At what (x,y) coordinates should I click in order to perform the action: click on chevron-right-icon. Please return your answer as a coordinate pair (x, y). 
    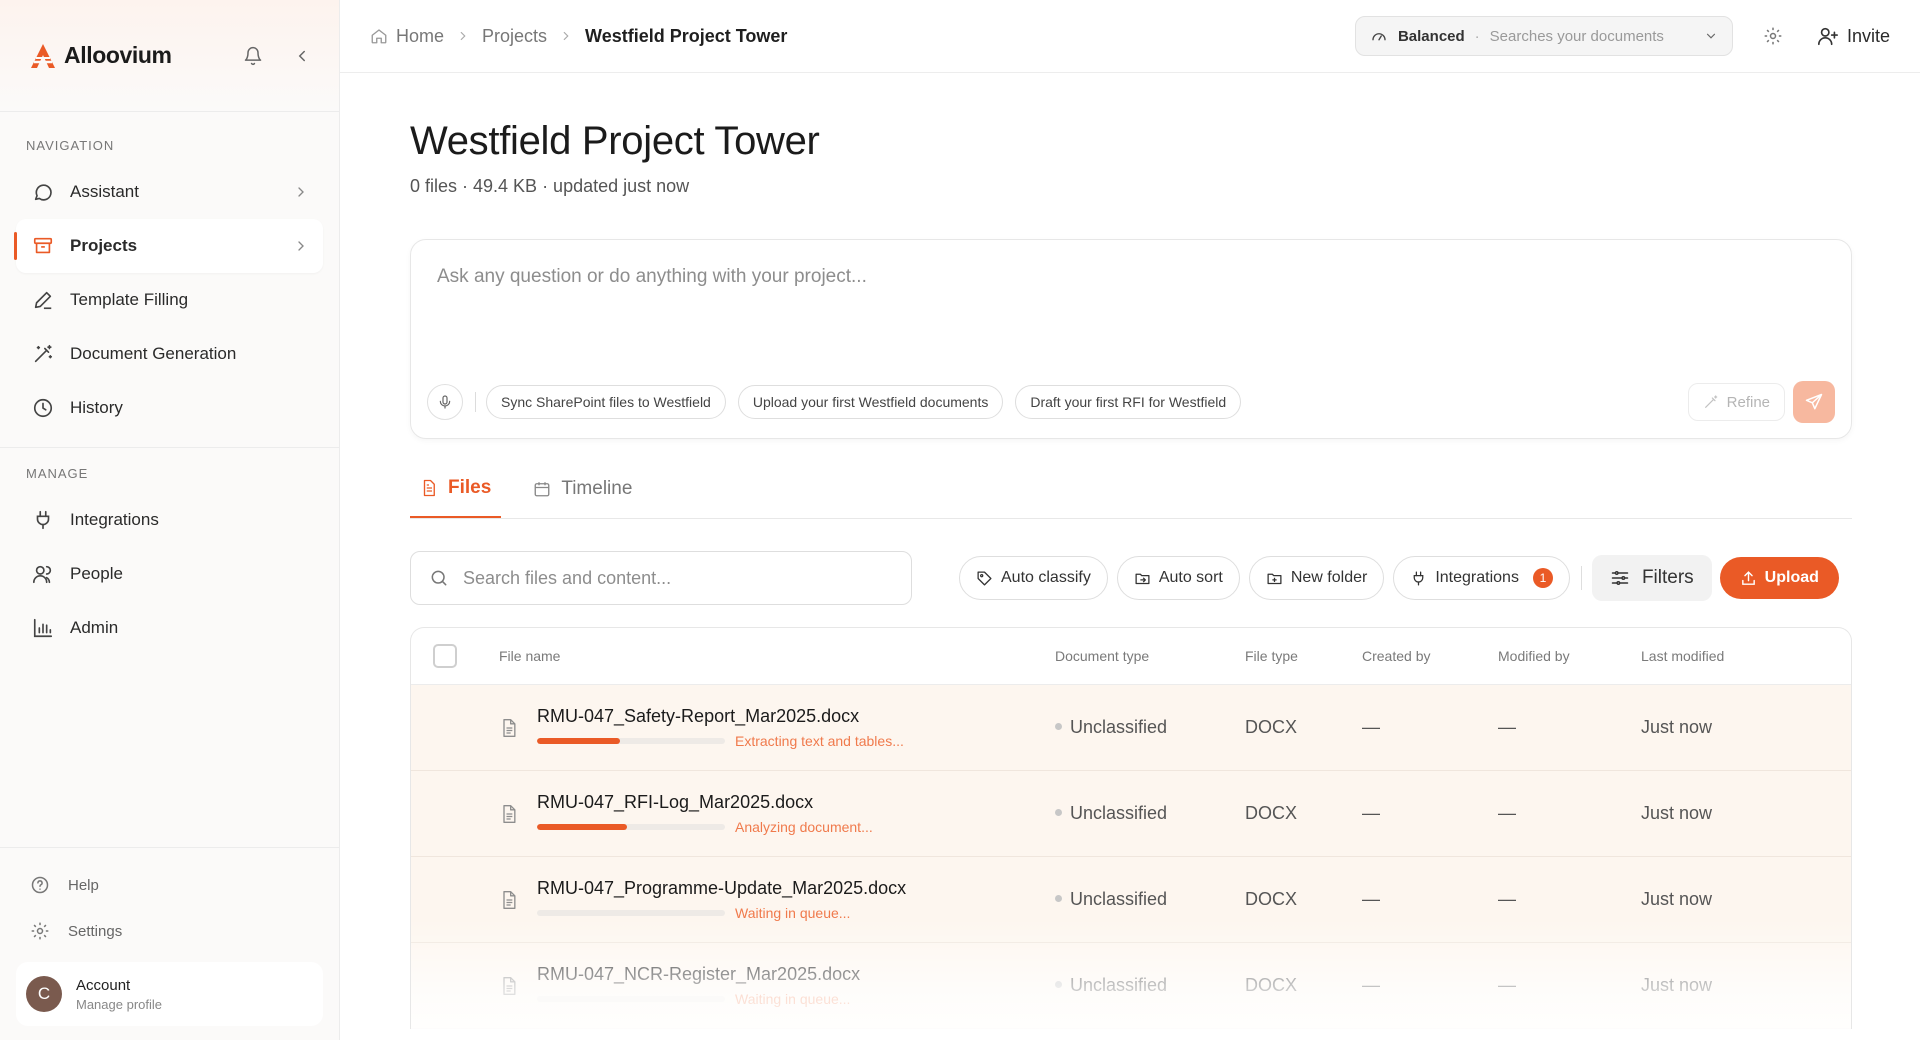
    Looking at the image, I should click on (301, 246).